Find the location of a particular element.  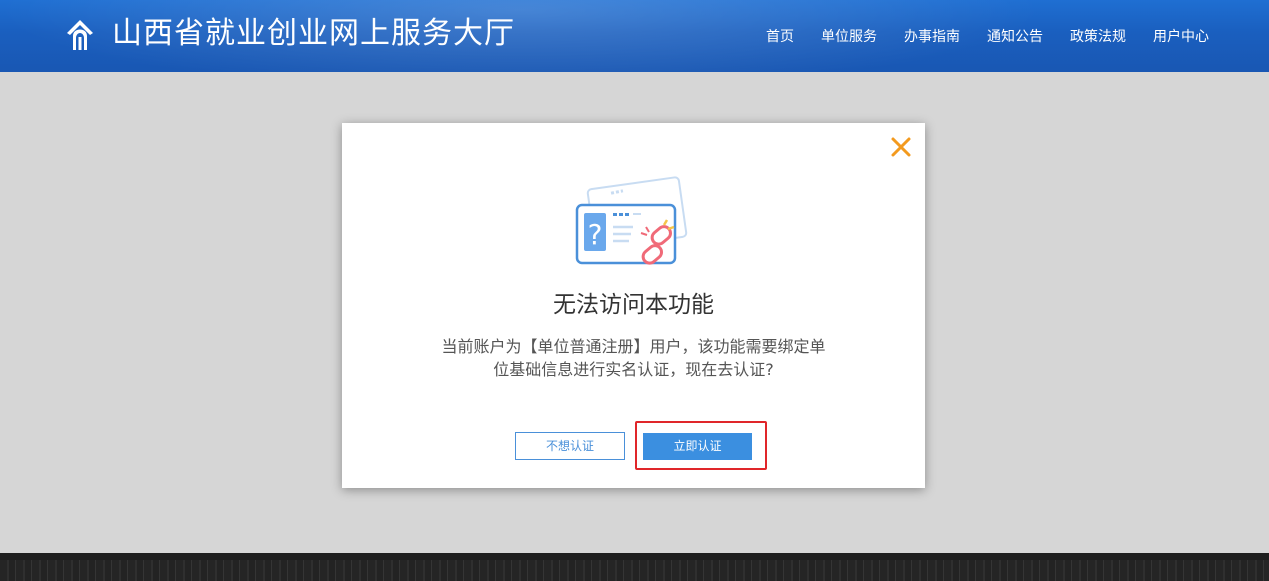

nav-unit-service: 单位服务 is located at coordinates (849, 36).